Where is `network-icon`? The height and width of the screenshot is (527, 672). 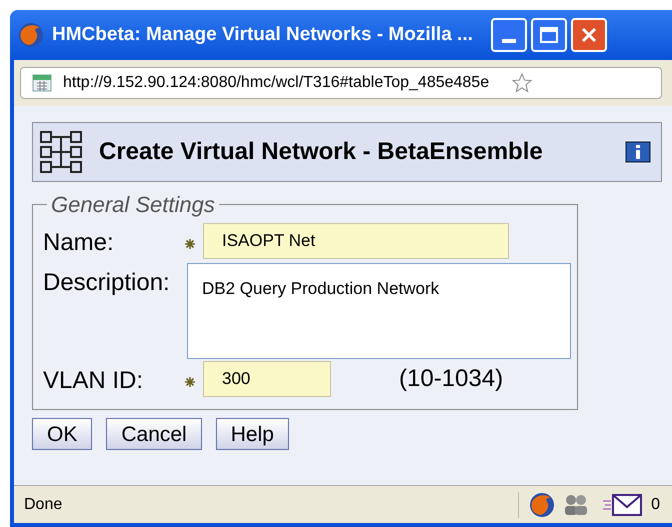
network-icon is located at coordinates (62, 152).